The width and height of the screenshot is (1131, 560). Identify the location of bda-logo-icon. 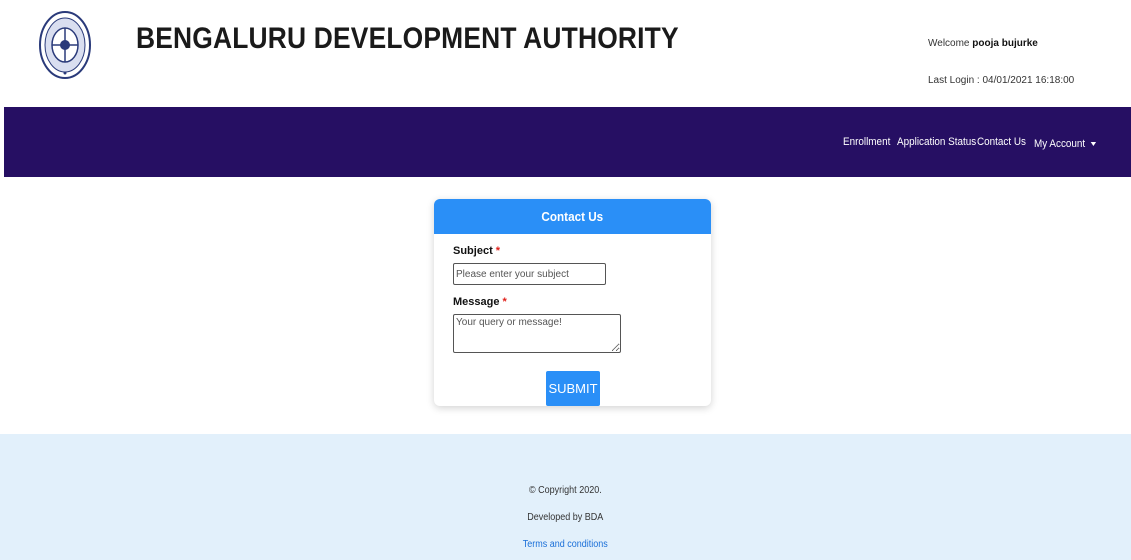
(65, 45).